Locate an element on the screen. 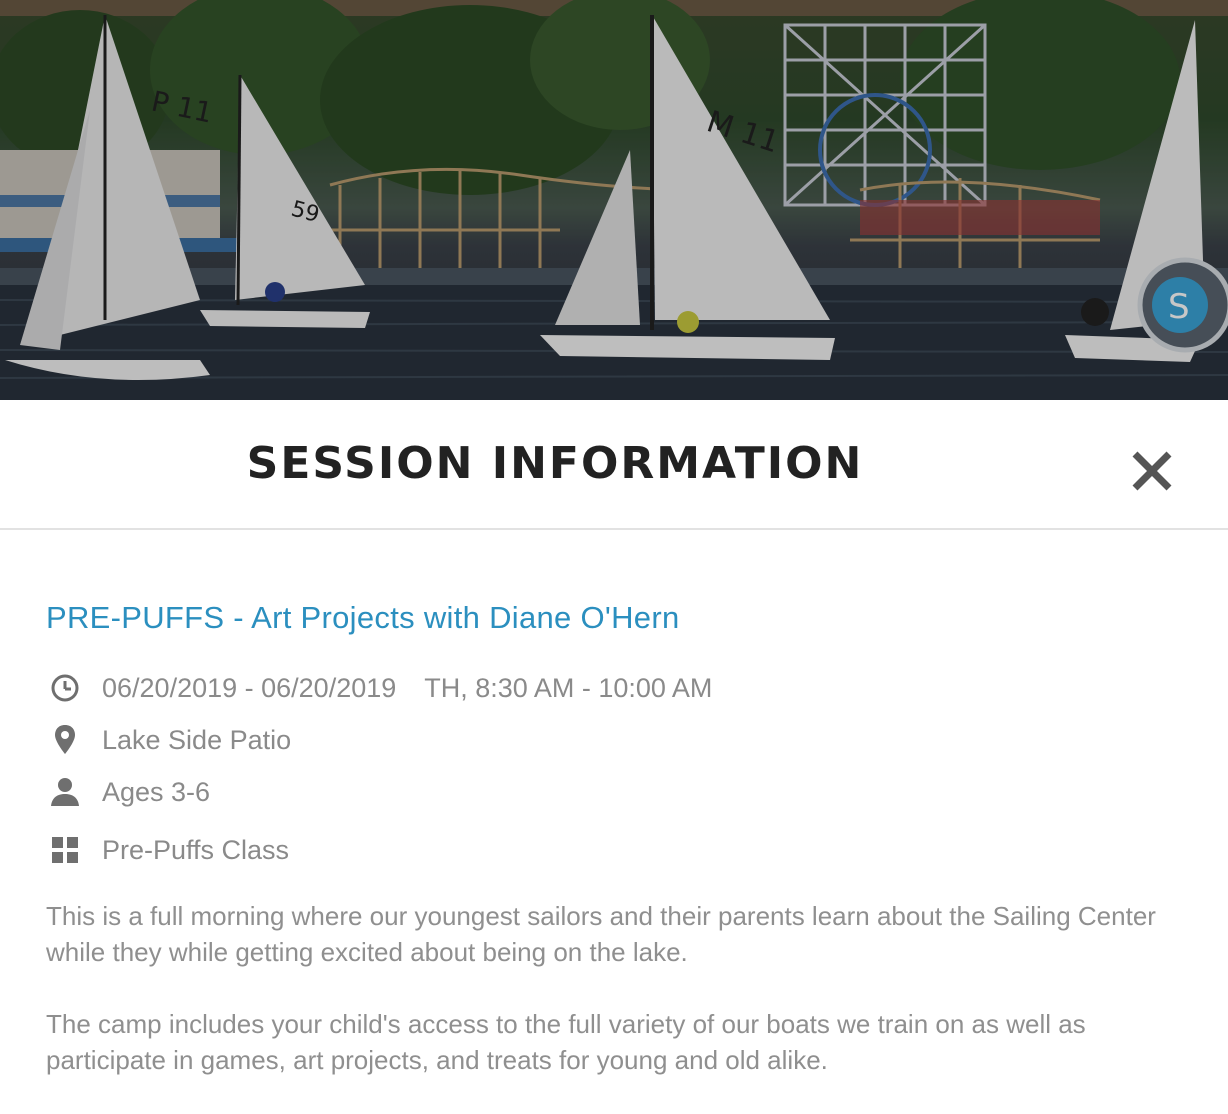 The width and height of the screenshot is (1228, 1114). session-schedule: TH, 8:30 AM - 10:00 AM is located at coordinates (568, 687).